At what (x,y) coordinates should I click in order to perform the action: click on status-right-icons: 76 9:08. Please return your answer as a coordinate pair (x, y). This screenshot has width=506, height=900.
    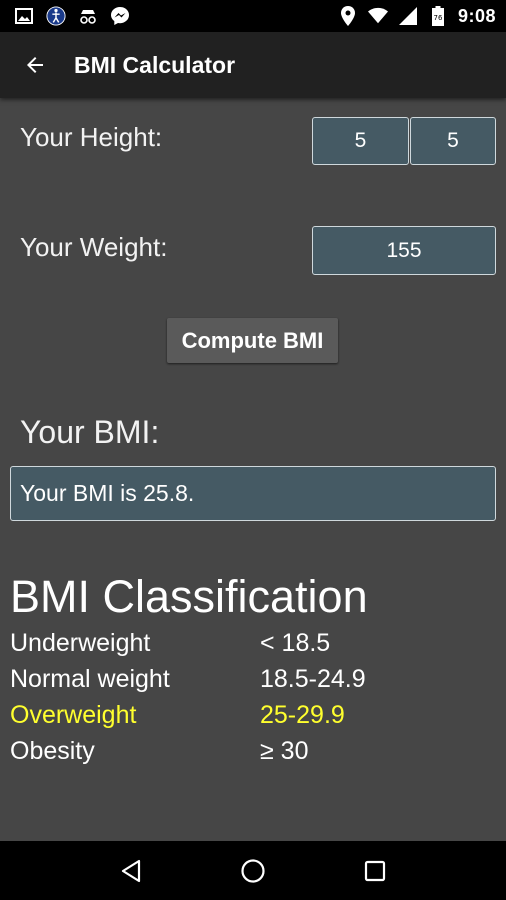
    Looking at the image, I should click on (417, 16).